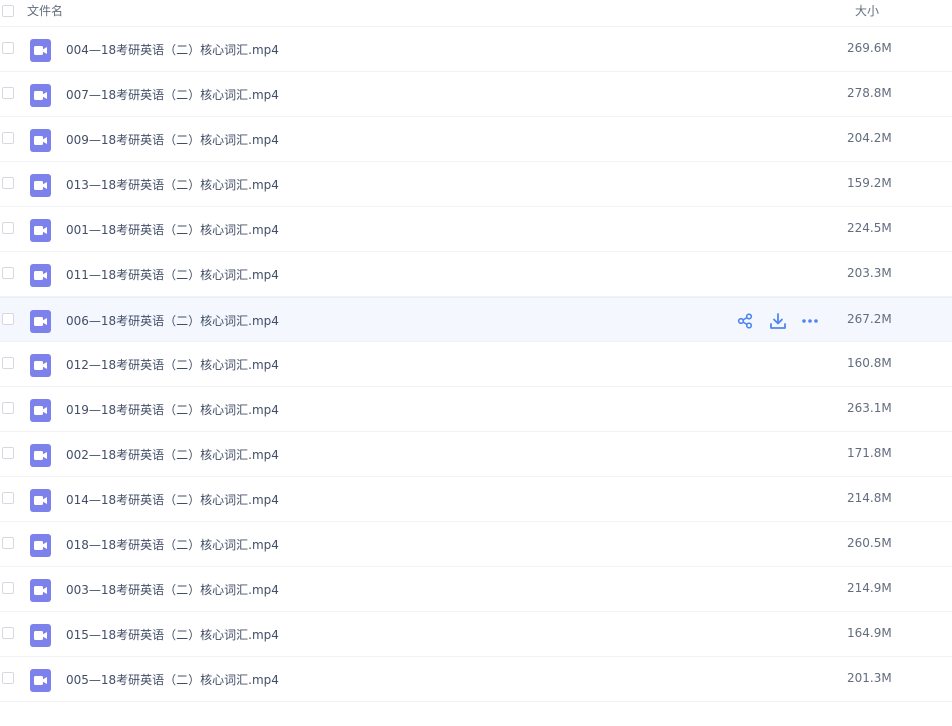 Image resolution: width=952 pixels, height=726 pixels. Describe the element at coordinates (476, 94) in the screenshot. I see `file-row: 007—18考研英语（二）核心词汇.mp4 278.8M` at that location.